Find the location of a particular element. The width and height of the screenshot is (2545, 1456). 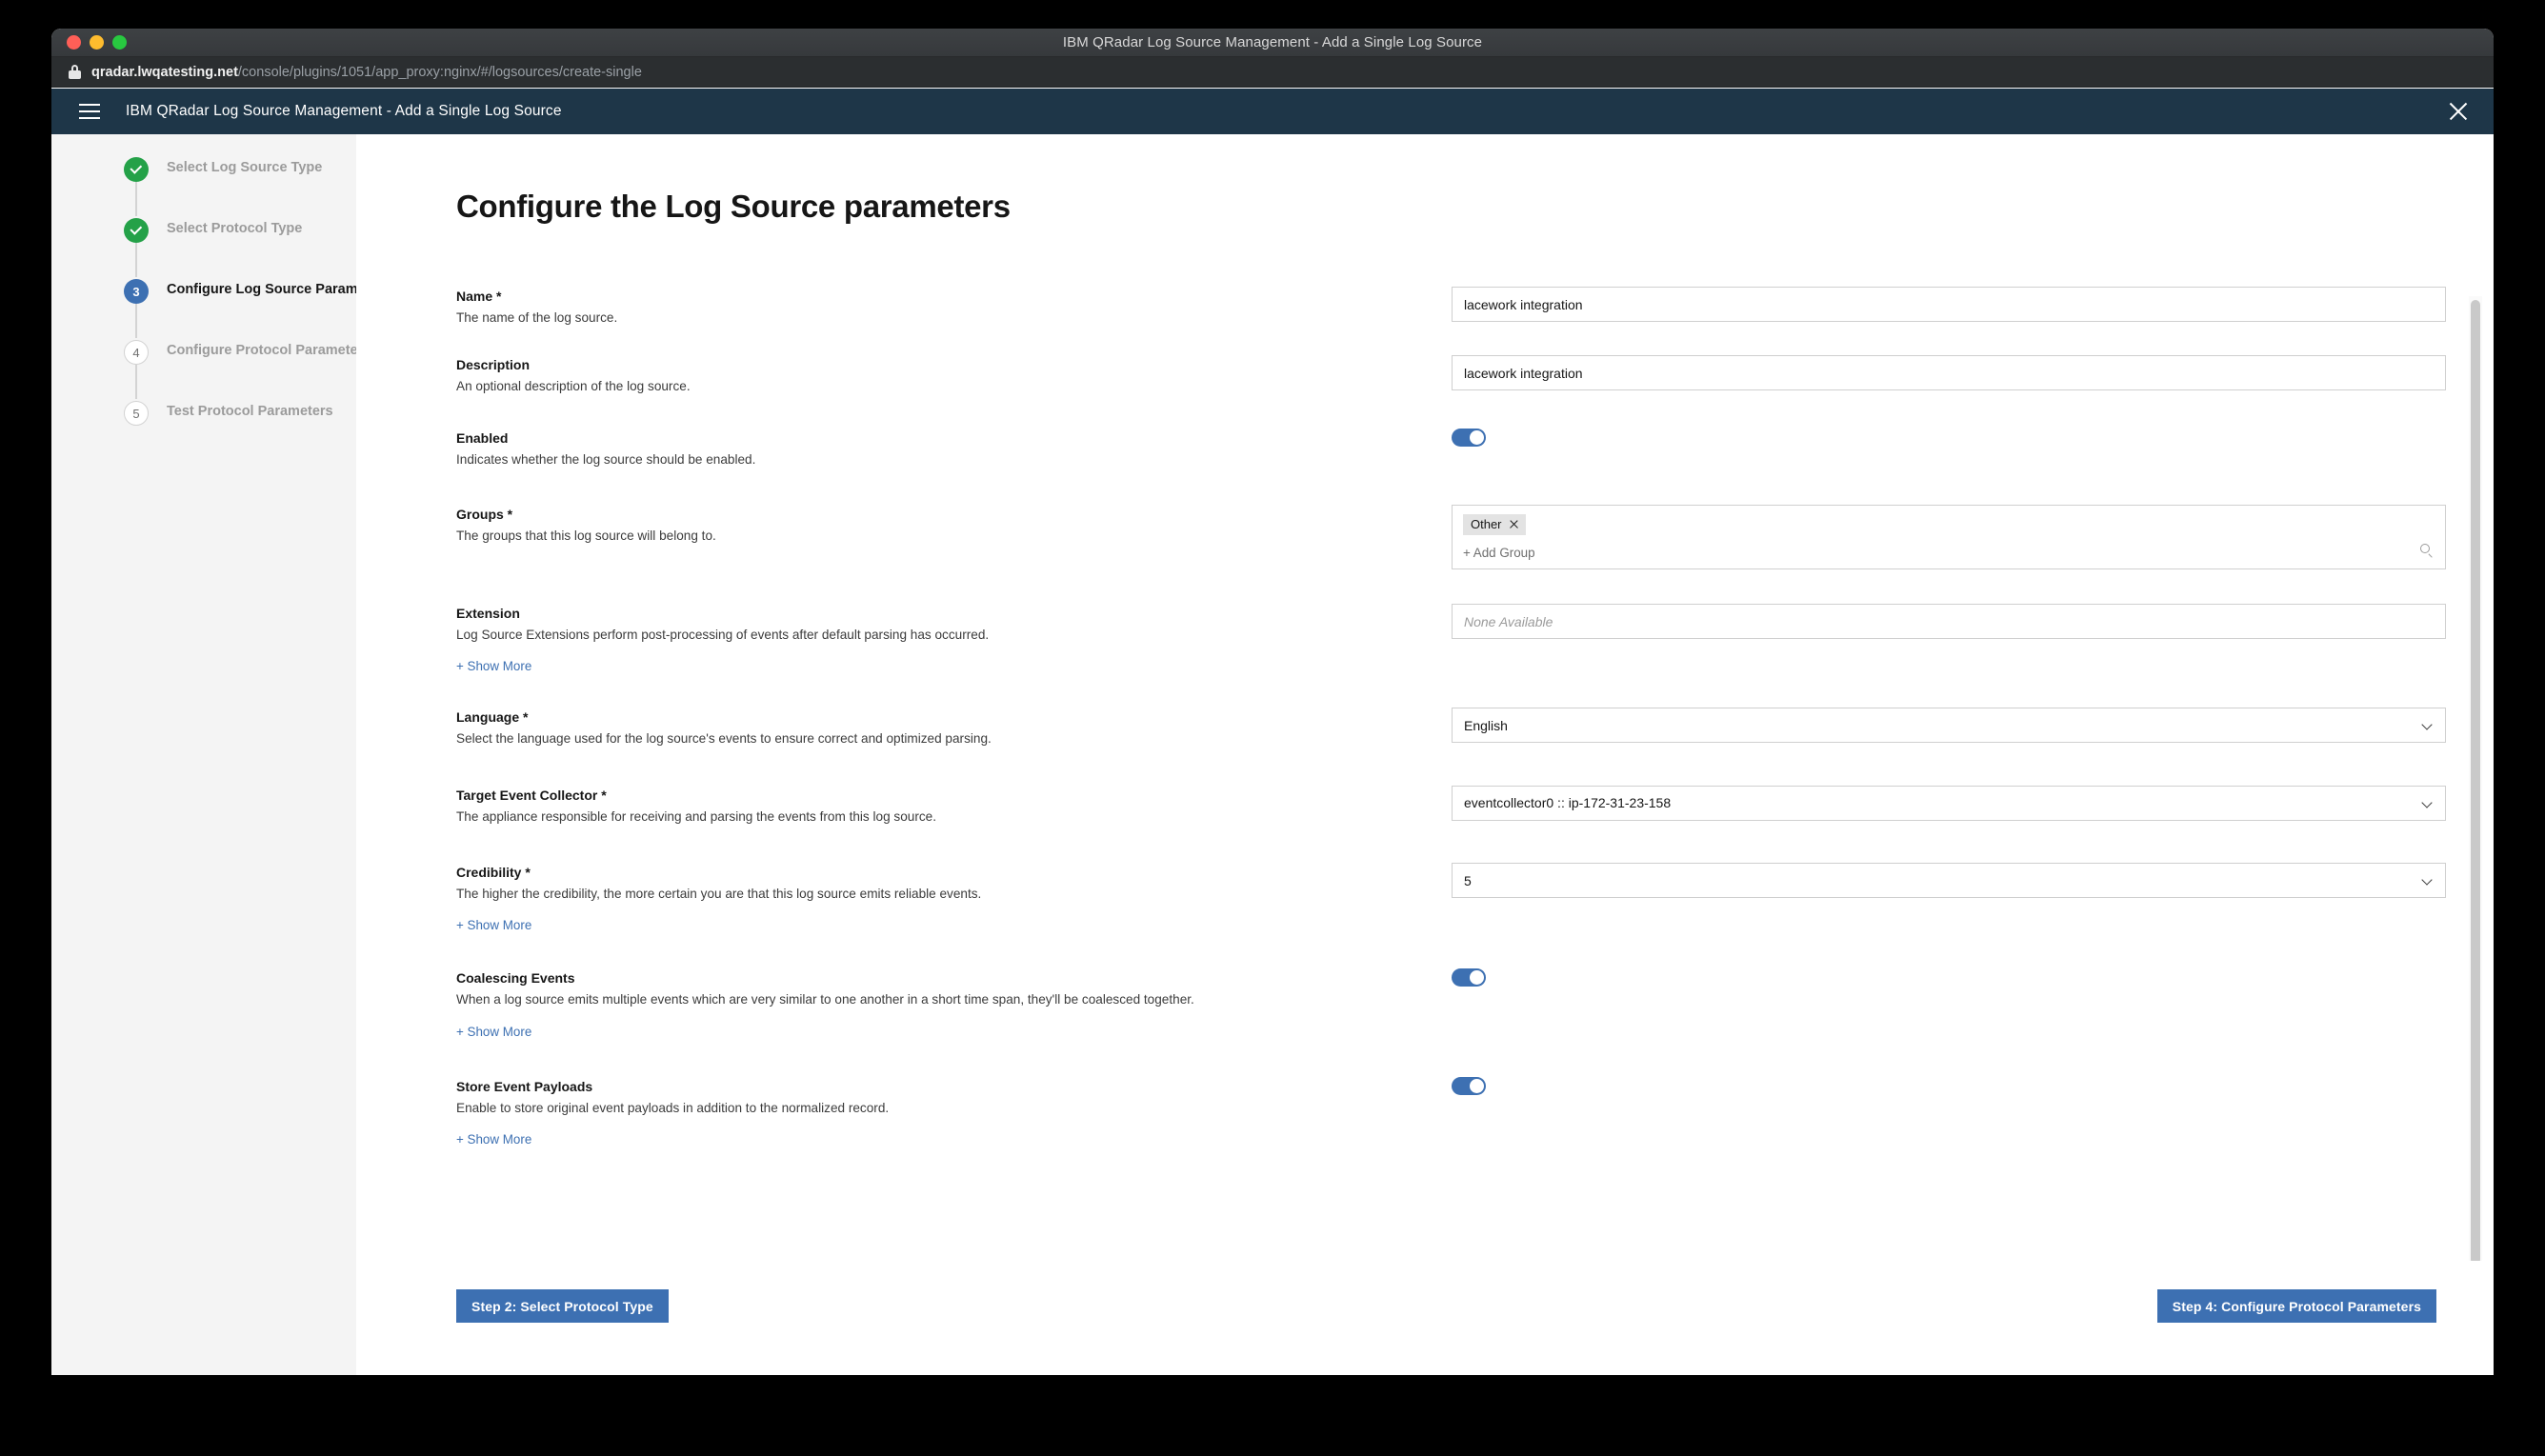

url-host: qradar.lwqatesting.net is located at coordinates (164, 72).